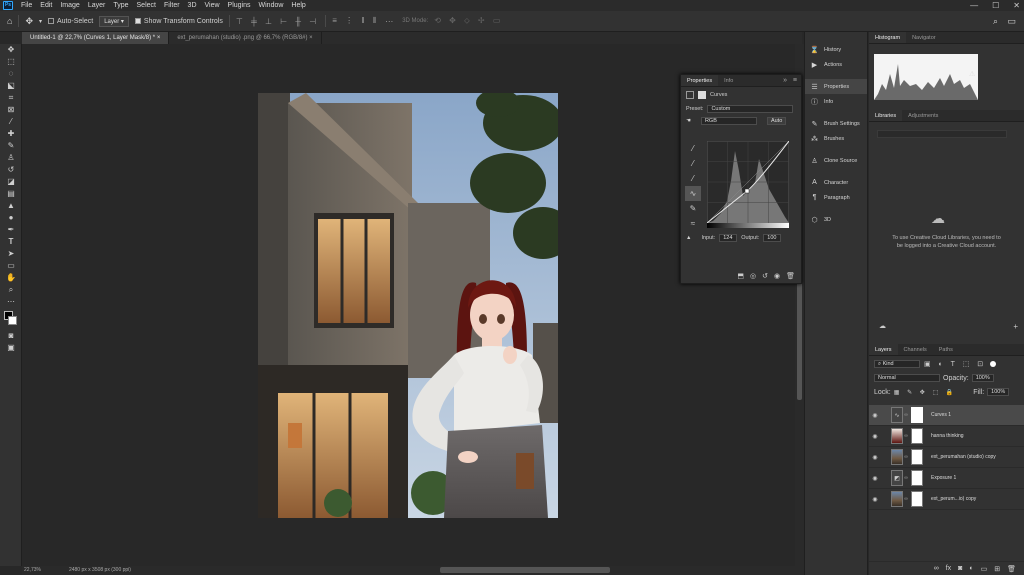 The image size is (1024, 575). Describe the element at coordinates (693, 163) in the screenshot. I see `gray-point-eyedropper-icon: ⁄` at that location.